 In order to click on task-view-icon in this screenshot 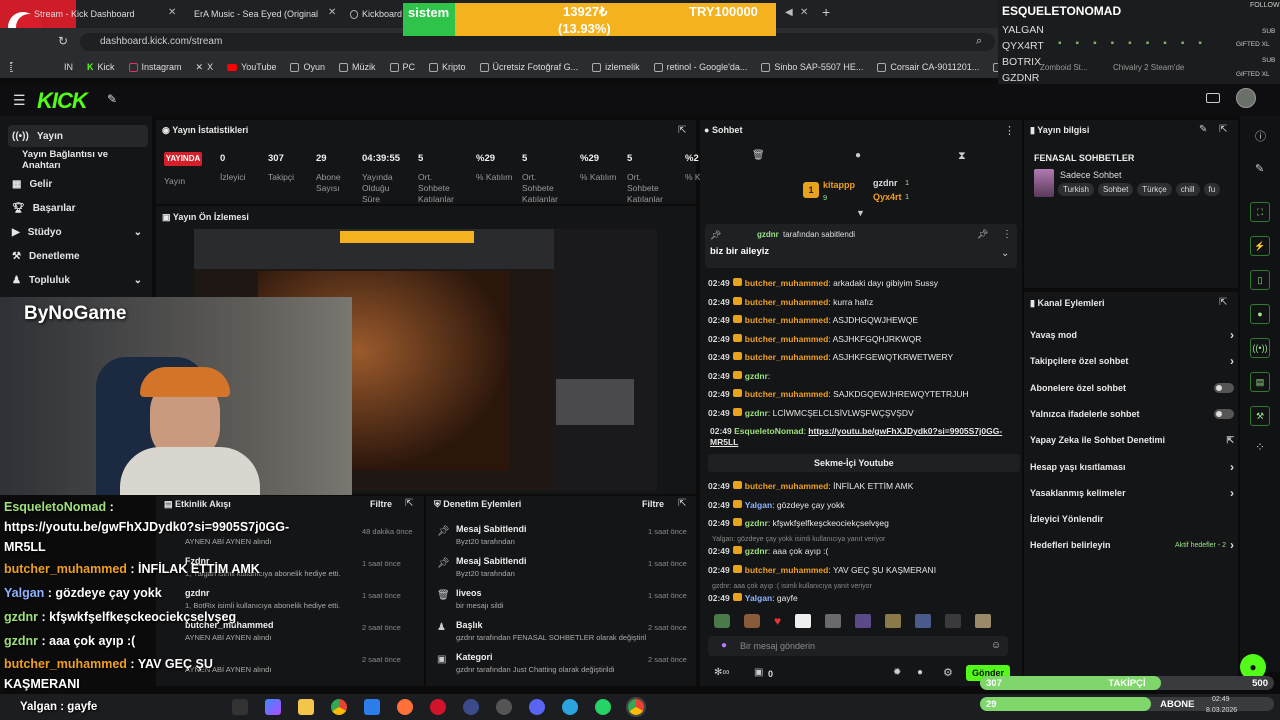, I will do `click(240, 707)`.